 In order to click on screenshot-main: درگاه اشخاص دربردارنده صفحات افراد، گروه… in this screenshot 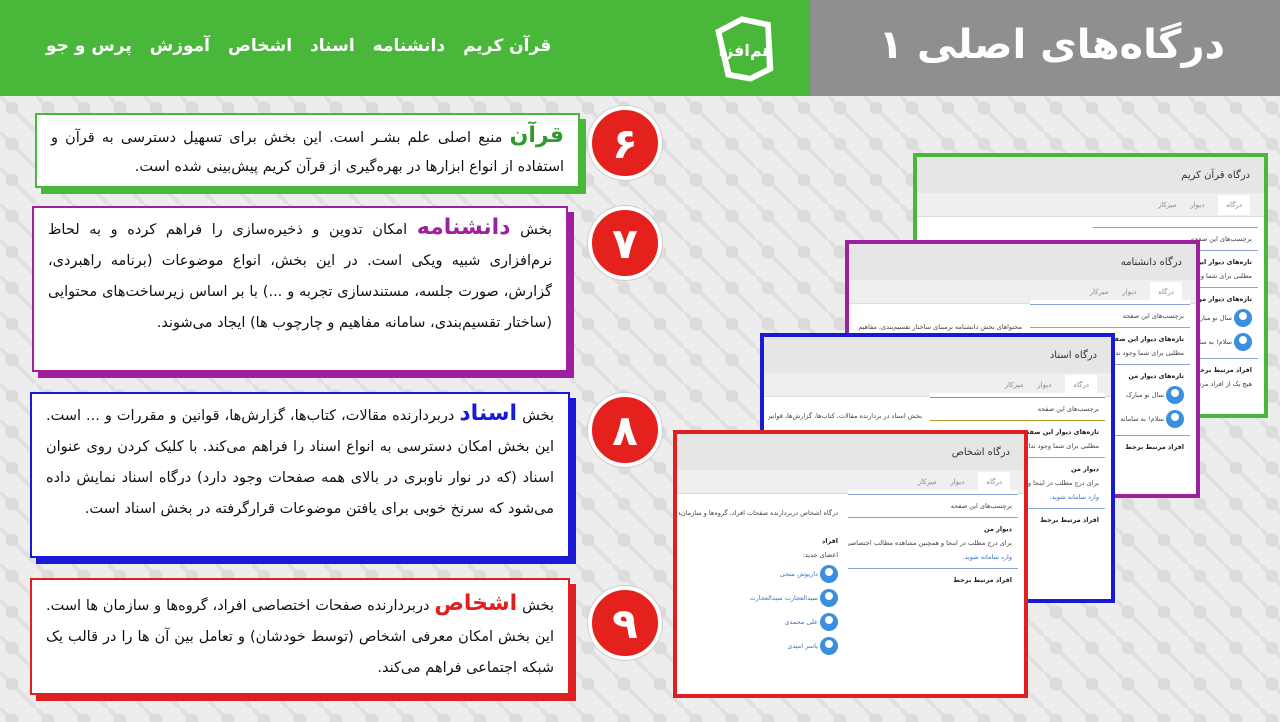, I will do `click(761, 582)`.